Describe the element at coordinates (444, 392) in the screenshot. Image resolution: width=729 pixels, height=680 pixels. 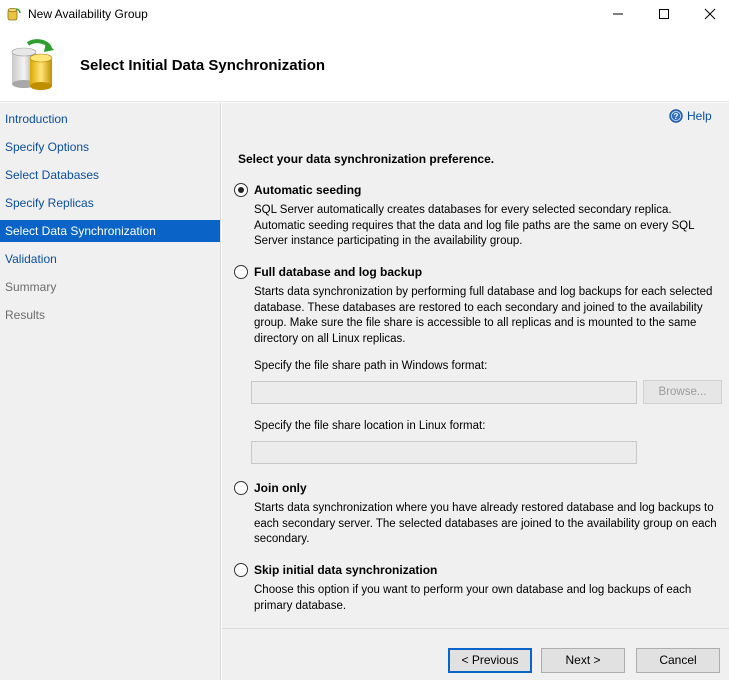
I see `windows-share-input` at that location.